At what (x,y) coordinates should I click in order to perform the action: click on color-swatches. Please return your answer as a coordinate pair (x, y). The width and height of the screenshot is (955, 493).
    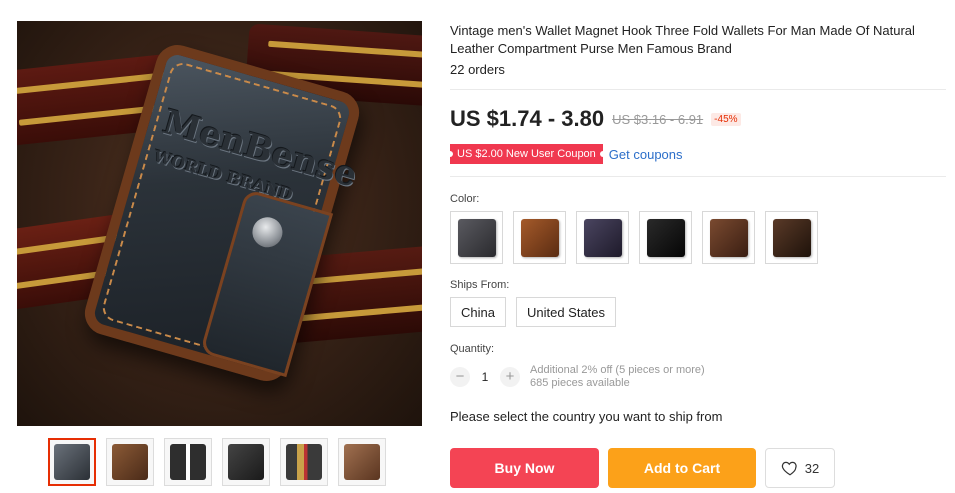
    Looking at the image, I should click on (634, 237).